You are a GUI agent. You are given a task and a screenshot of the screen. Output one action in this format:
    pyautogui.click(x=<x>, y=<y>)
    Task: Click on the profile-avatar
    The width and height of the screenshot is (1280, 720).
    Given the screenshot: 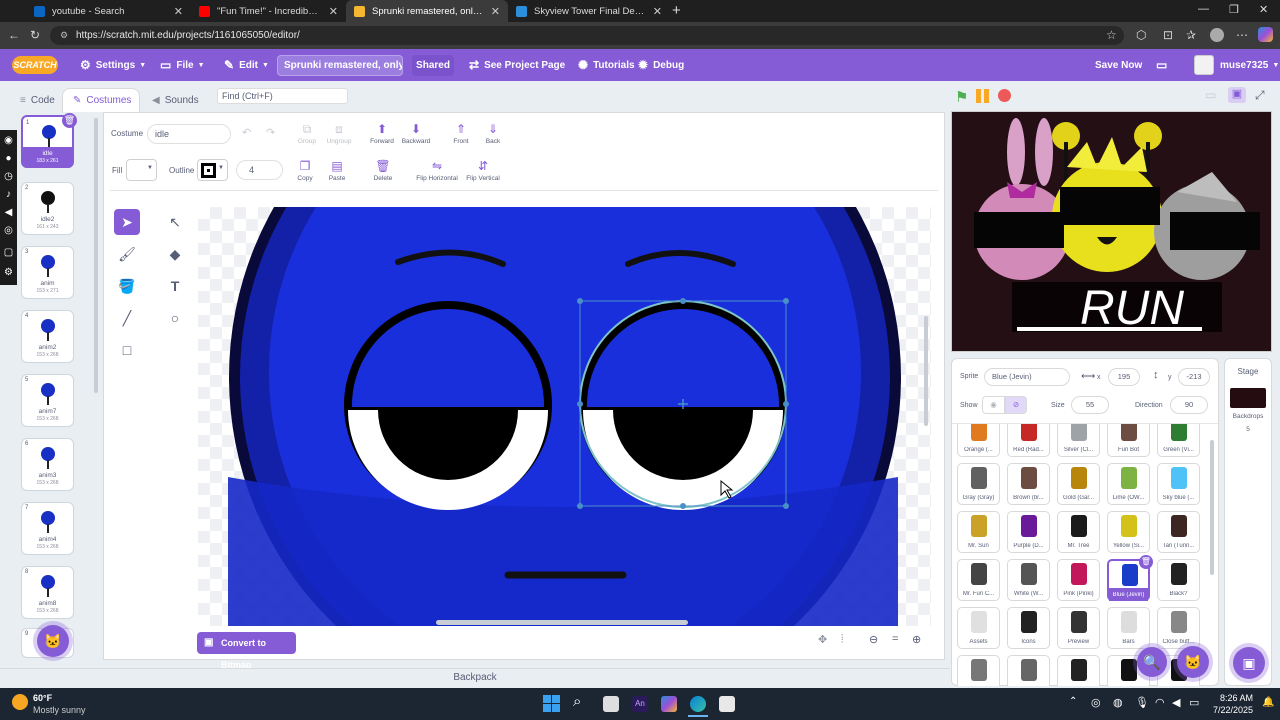 What is the action you would take?
    pyautogui.click(x=1217, y=35)
    